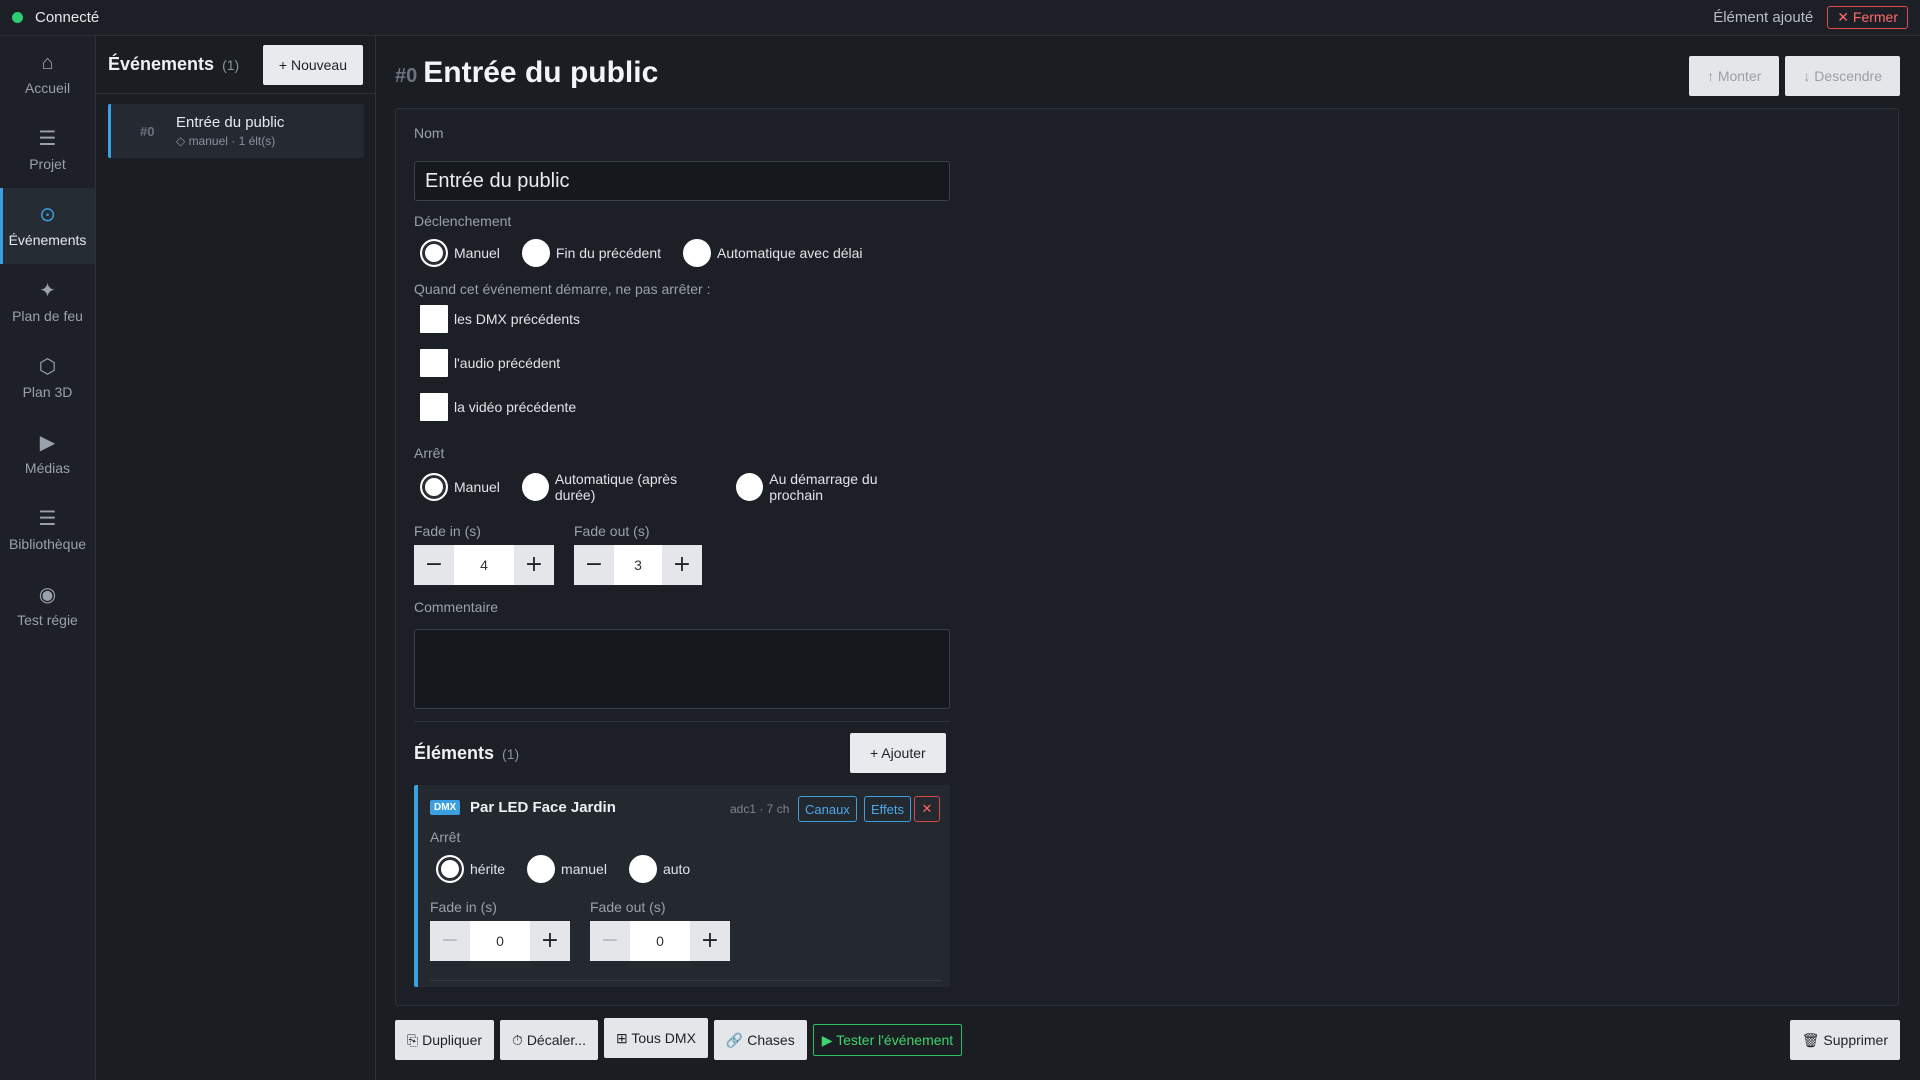 The image size is (1920, 1080). What do you see at coordinates (47, 302) in the screenshot?
I see `nav-item-plan-de-feu: ✦ Plan de feu` at bounding box center [47, 302].